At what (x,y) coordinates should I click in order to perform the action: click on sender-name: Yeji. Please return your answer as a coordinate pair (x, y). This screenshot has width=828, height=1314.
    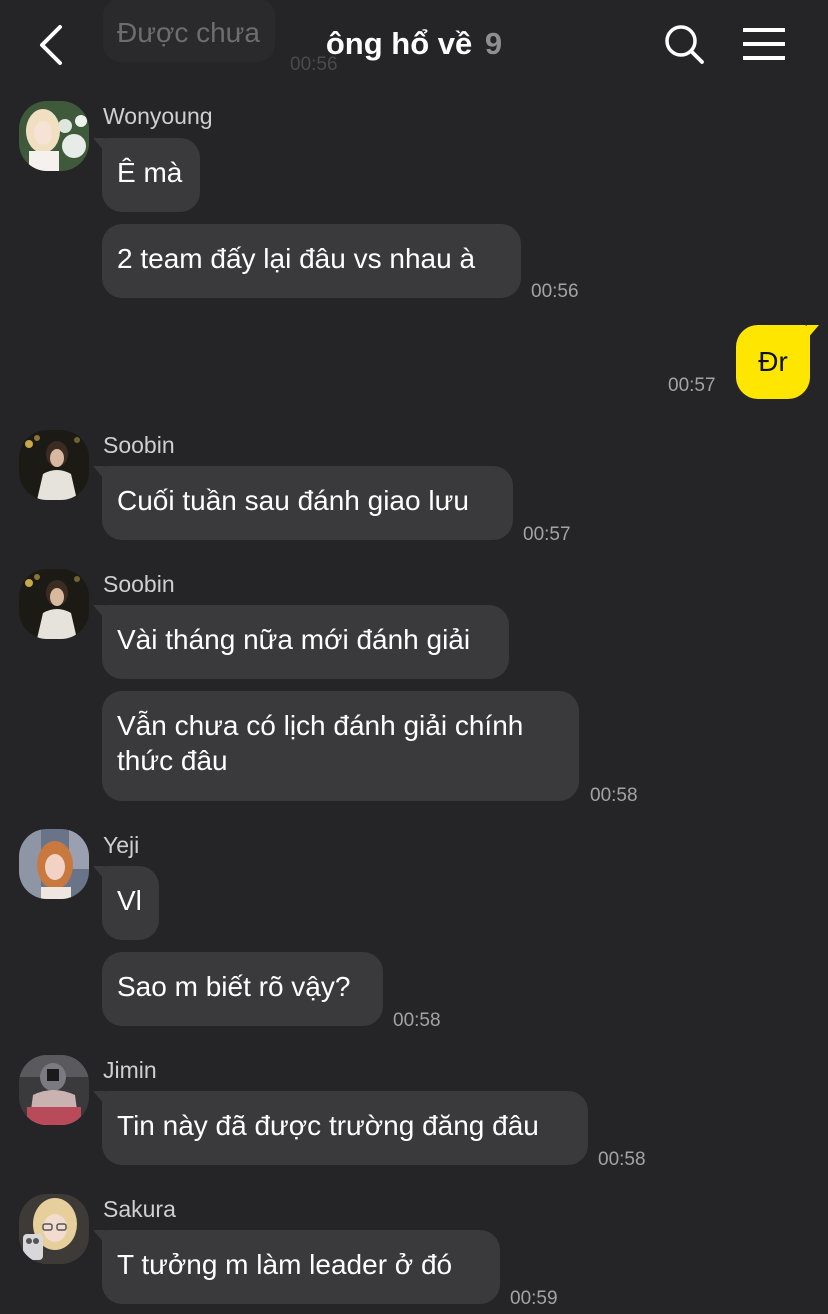
    Looking at the image, I should click on (121, 845).